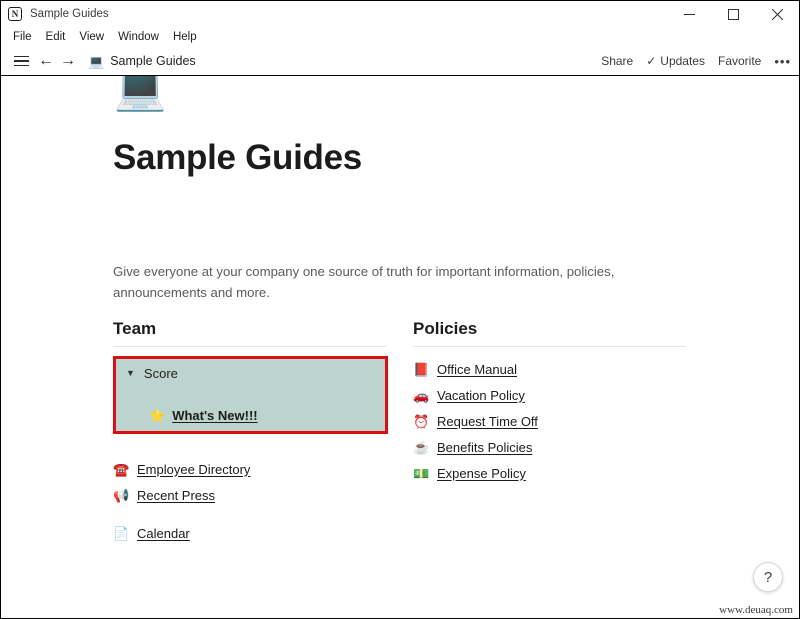  Describe the element at coordinates (250, 370) in the screenshot. I see `toggle-header: ▼ Score` at that location.